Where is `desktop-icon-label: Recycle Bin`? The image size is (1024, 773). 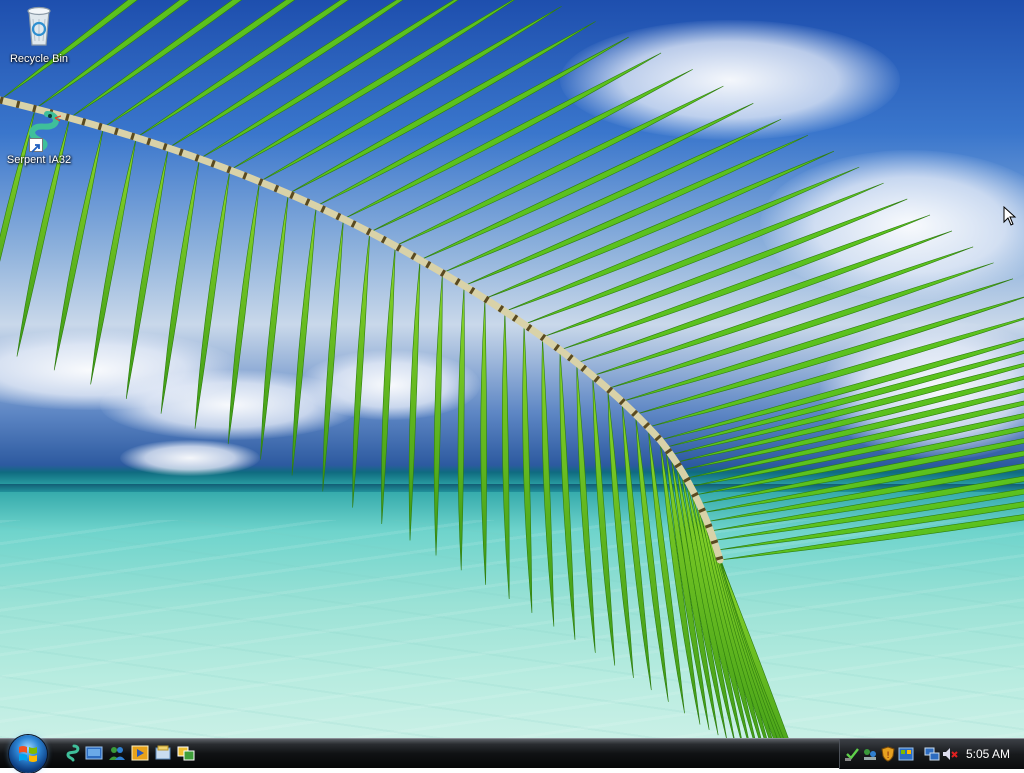
desktop-icon-label: Recycle Bin is located at coordinates (39, 59).